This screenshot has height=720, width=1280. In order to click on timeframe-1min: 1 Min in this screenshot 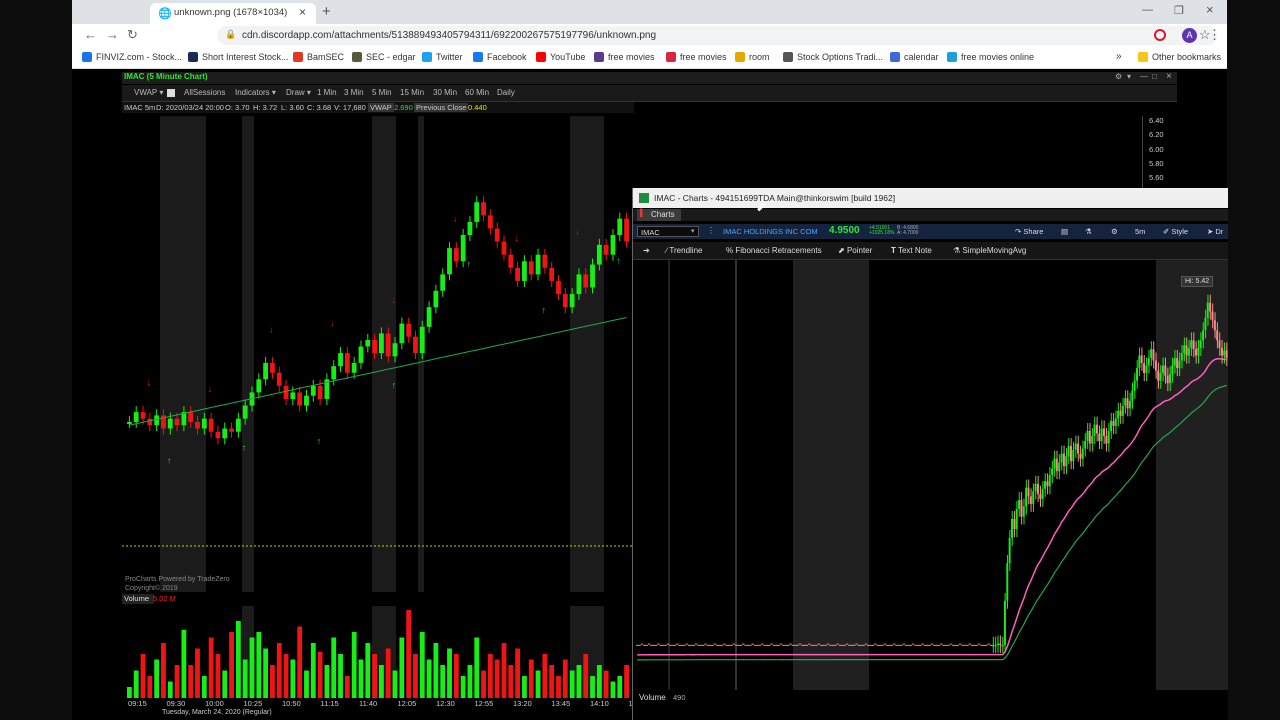, I will do `click(327, 92)`.